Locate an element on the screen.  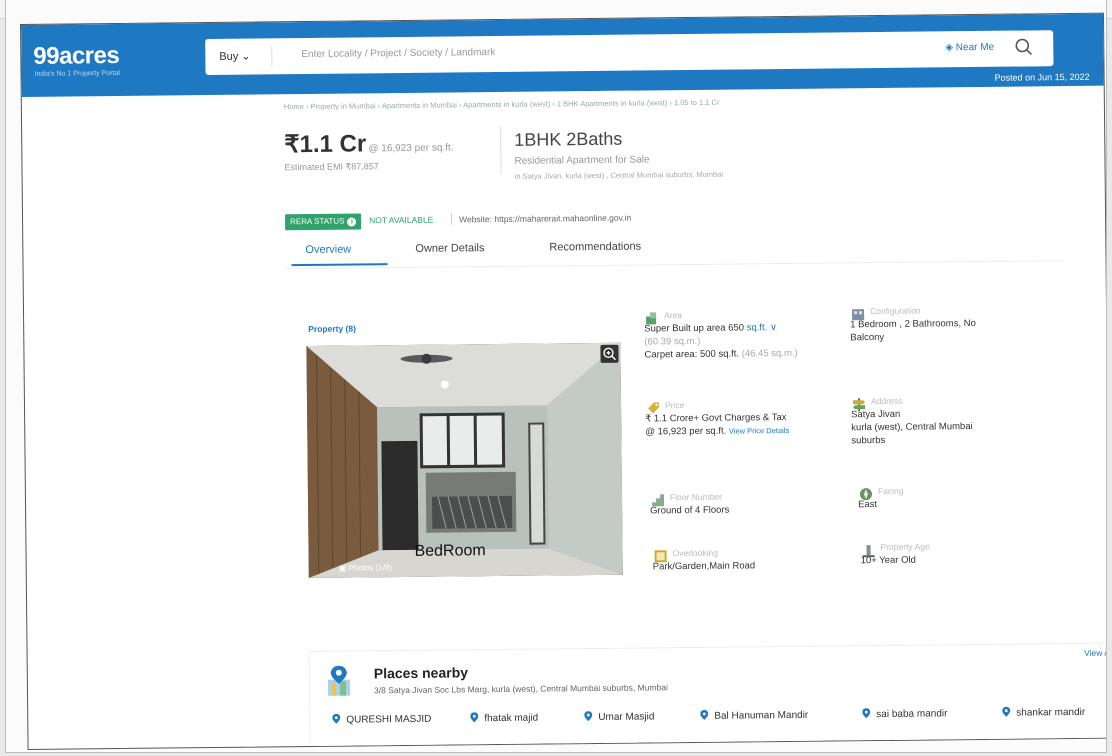
gallery-icon: ▣ is located at coordinates (342, 568).